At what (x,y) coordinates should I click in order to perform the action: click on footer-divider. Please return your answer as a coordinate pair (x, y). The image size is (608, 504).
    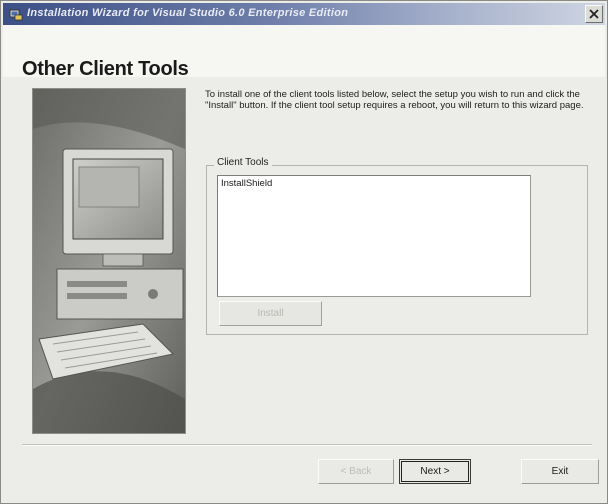
    Looking at the image, I should click on (307, 445).